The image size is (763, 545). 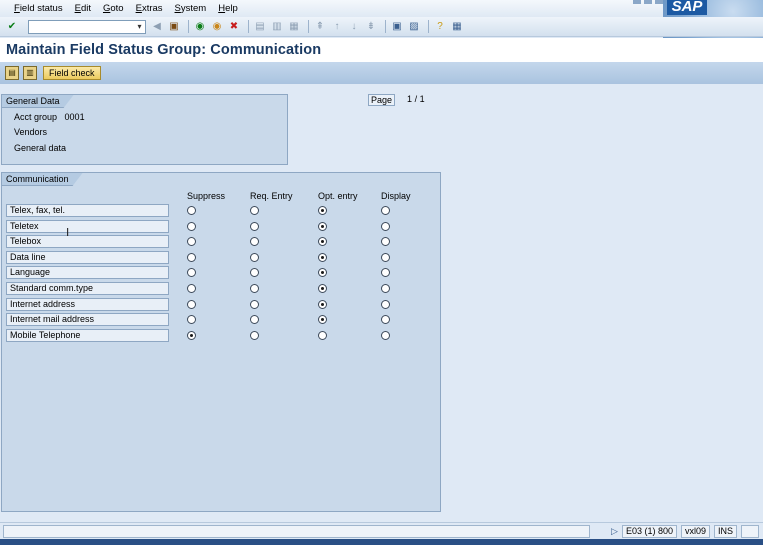 I want to click on system-client: E03 (1) 800, so click(x=649, y=531).